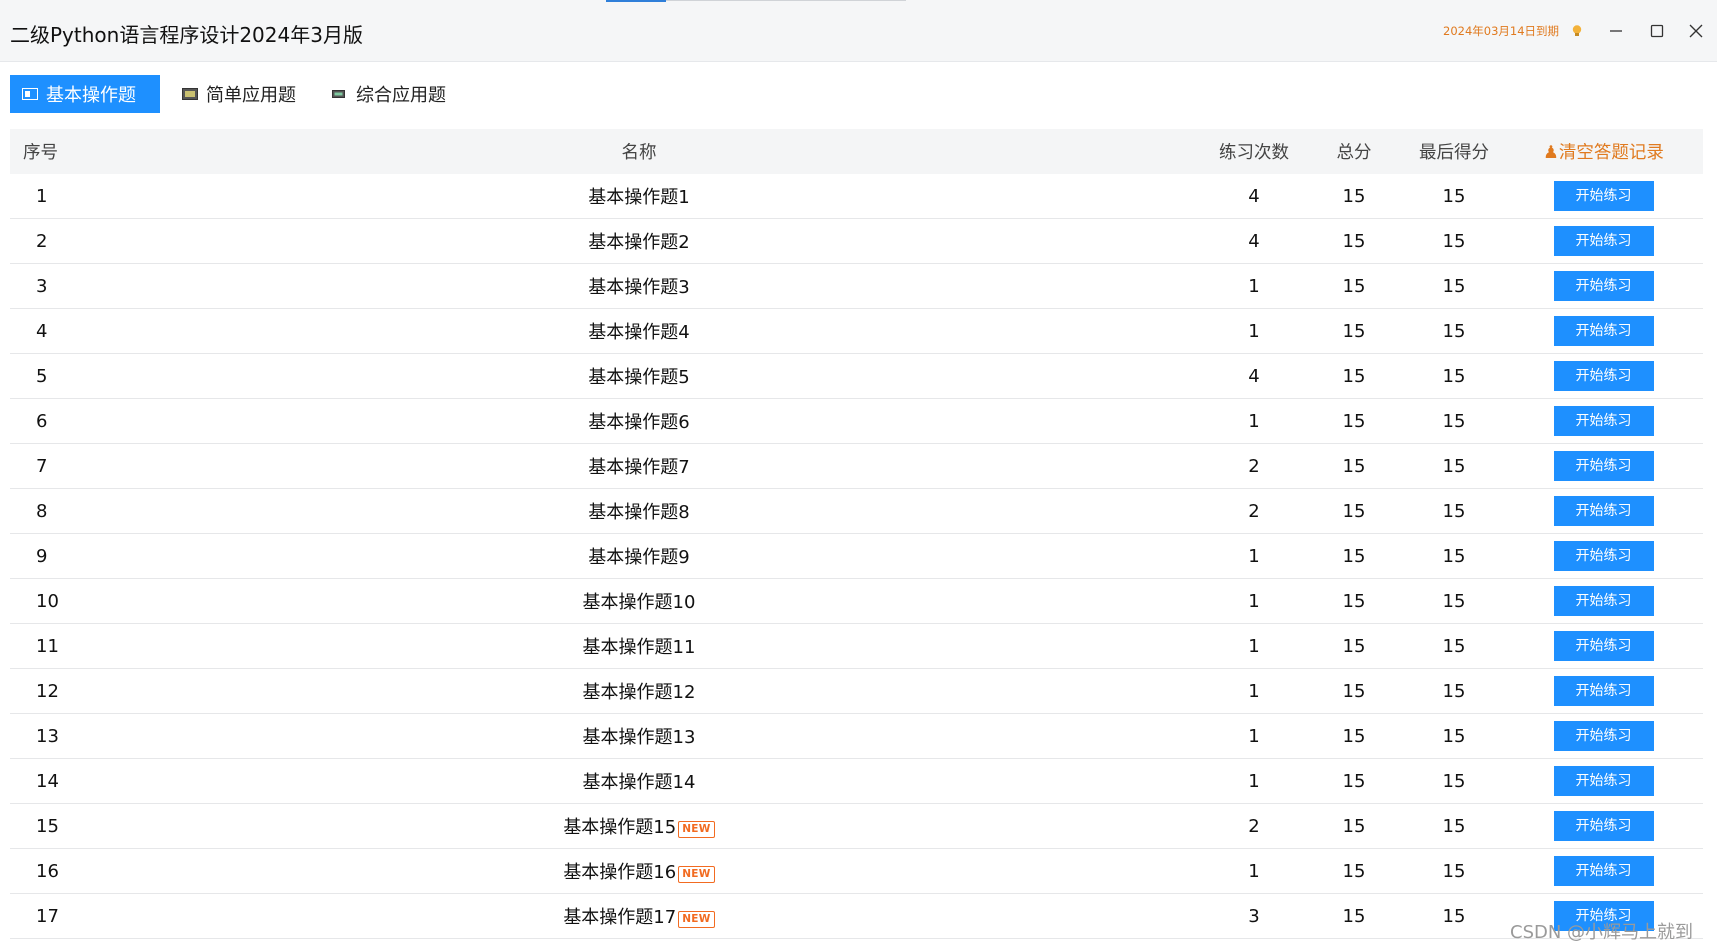 The height and width of the screenshot is (951, 1717). Describe the element at coordinates (856, 556) in the screenshot. I see `table-row: 9 基本操作题9 1 15 15 开始练习` at that location.